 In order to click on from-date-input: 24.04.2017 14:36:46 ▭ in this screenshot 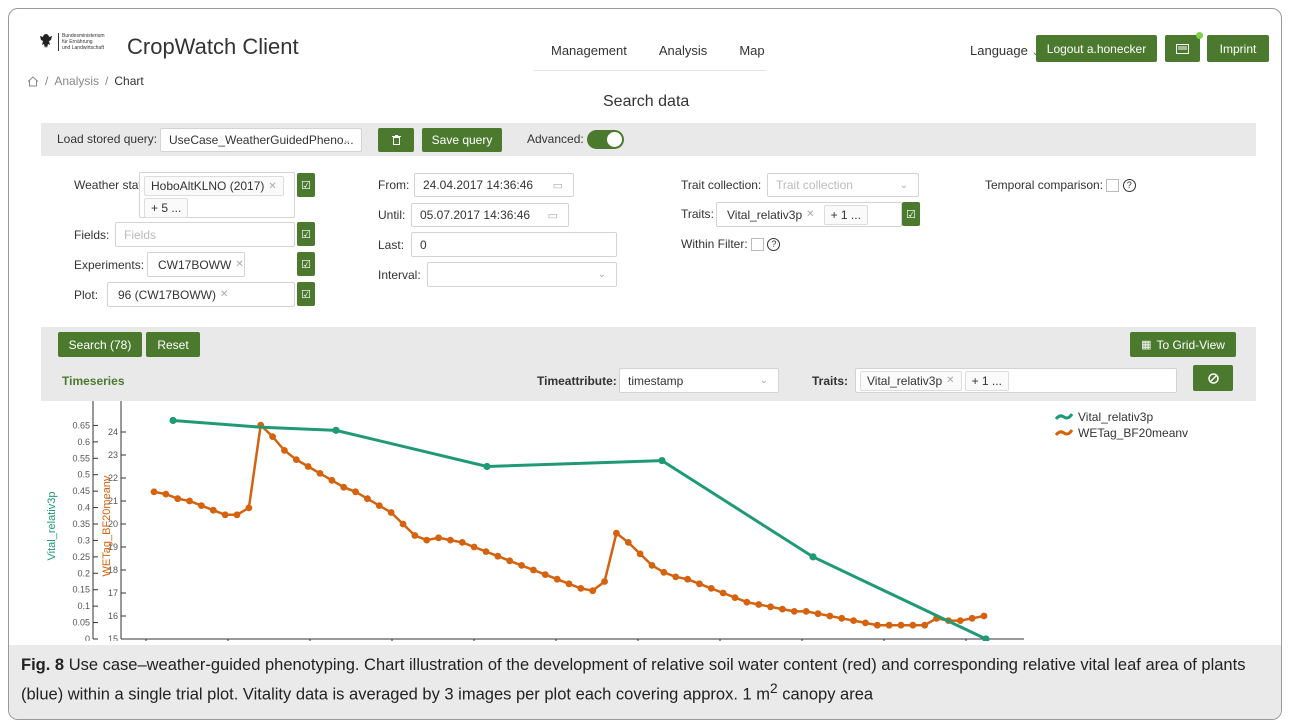, I will do `click(494, 185)`.